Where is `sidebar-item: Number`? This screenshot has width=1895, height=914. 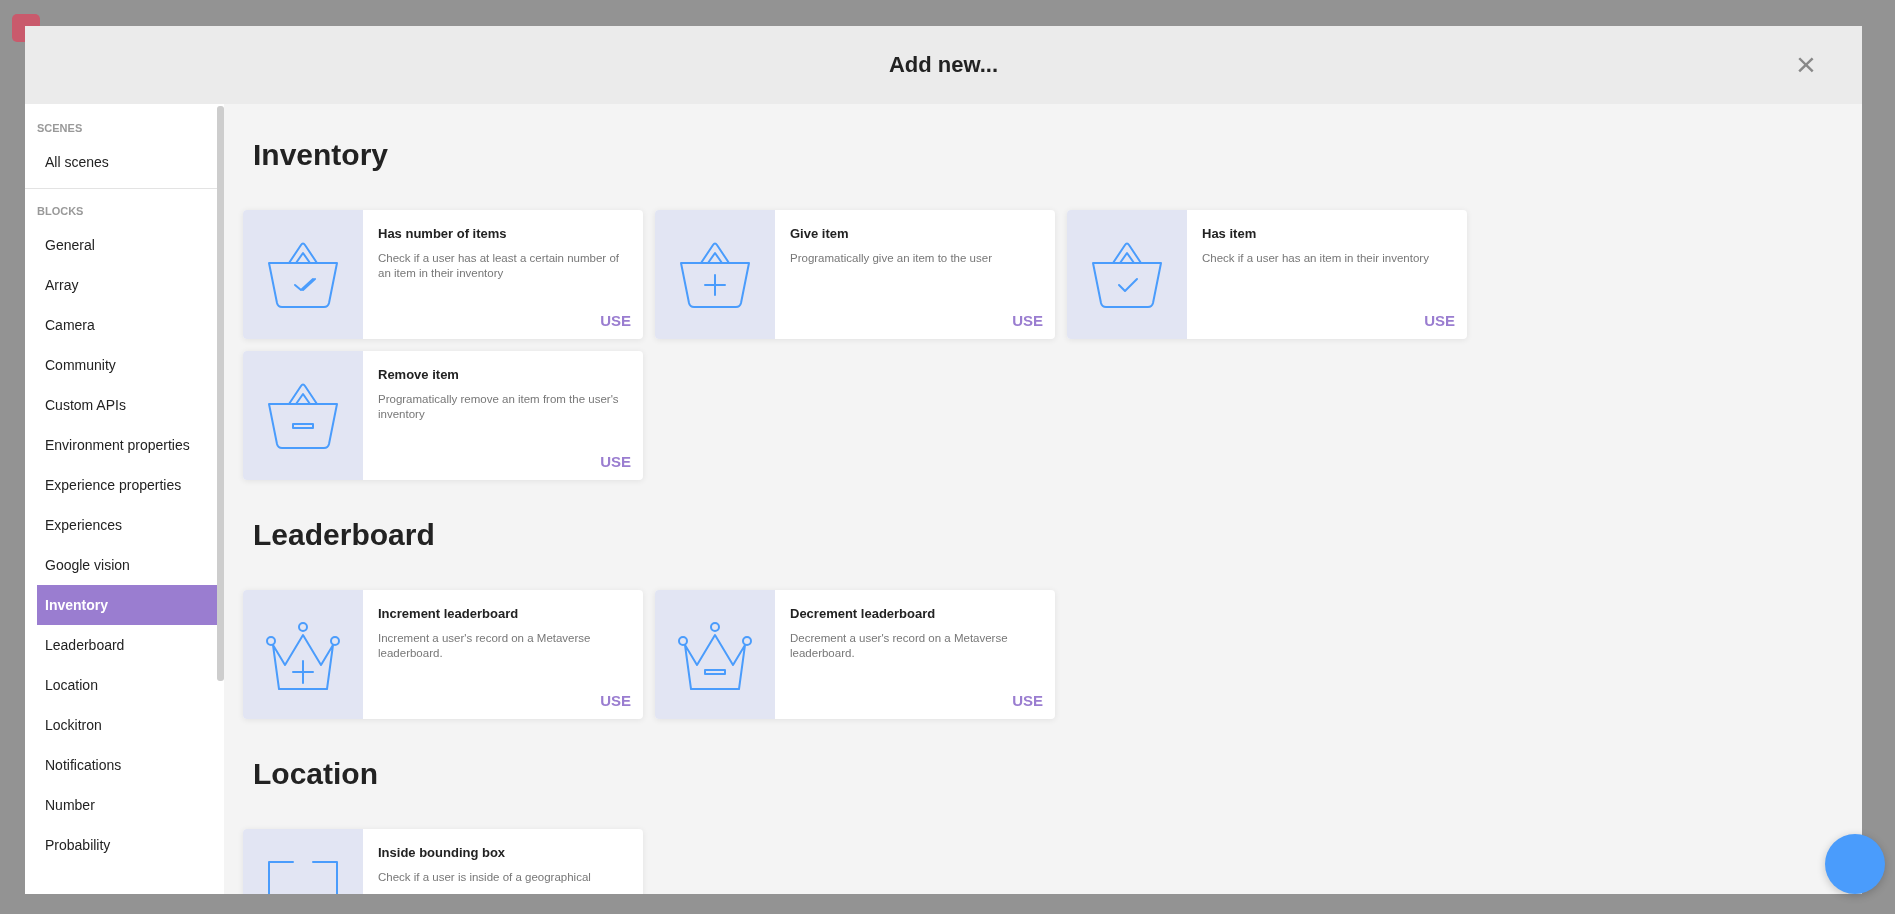
sidebar-item: Number is located at coordinates (127, 805).